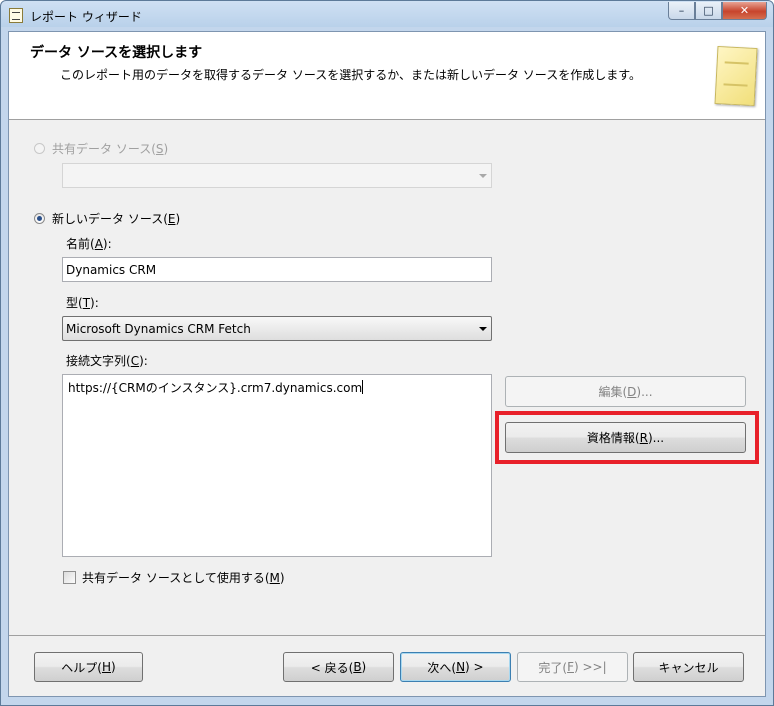 The height and width of the screenshot is (706, 774). What do you see at coordinates (338, 667) in the screenshot?
I see `back-button: < 戻る(B)` at bounding box center [338, 667].